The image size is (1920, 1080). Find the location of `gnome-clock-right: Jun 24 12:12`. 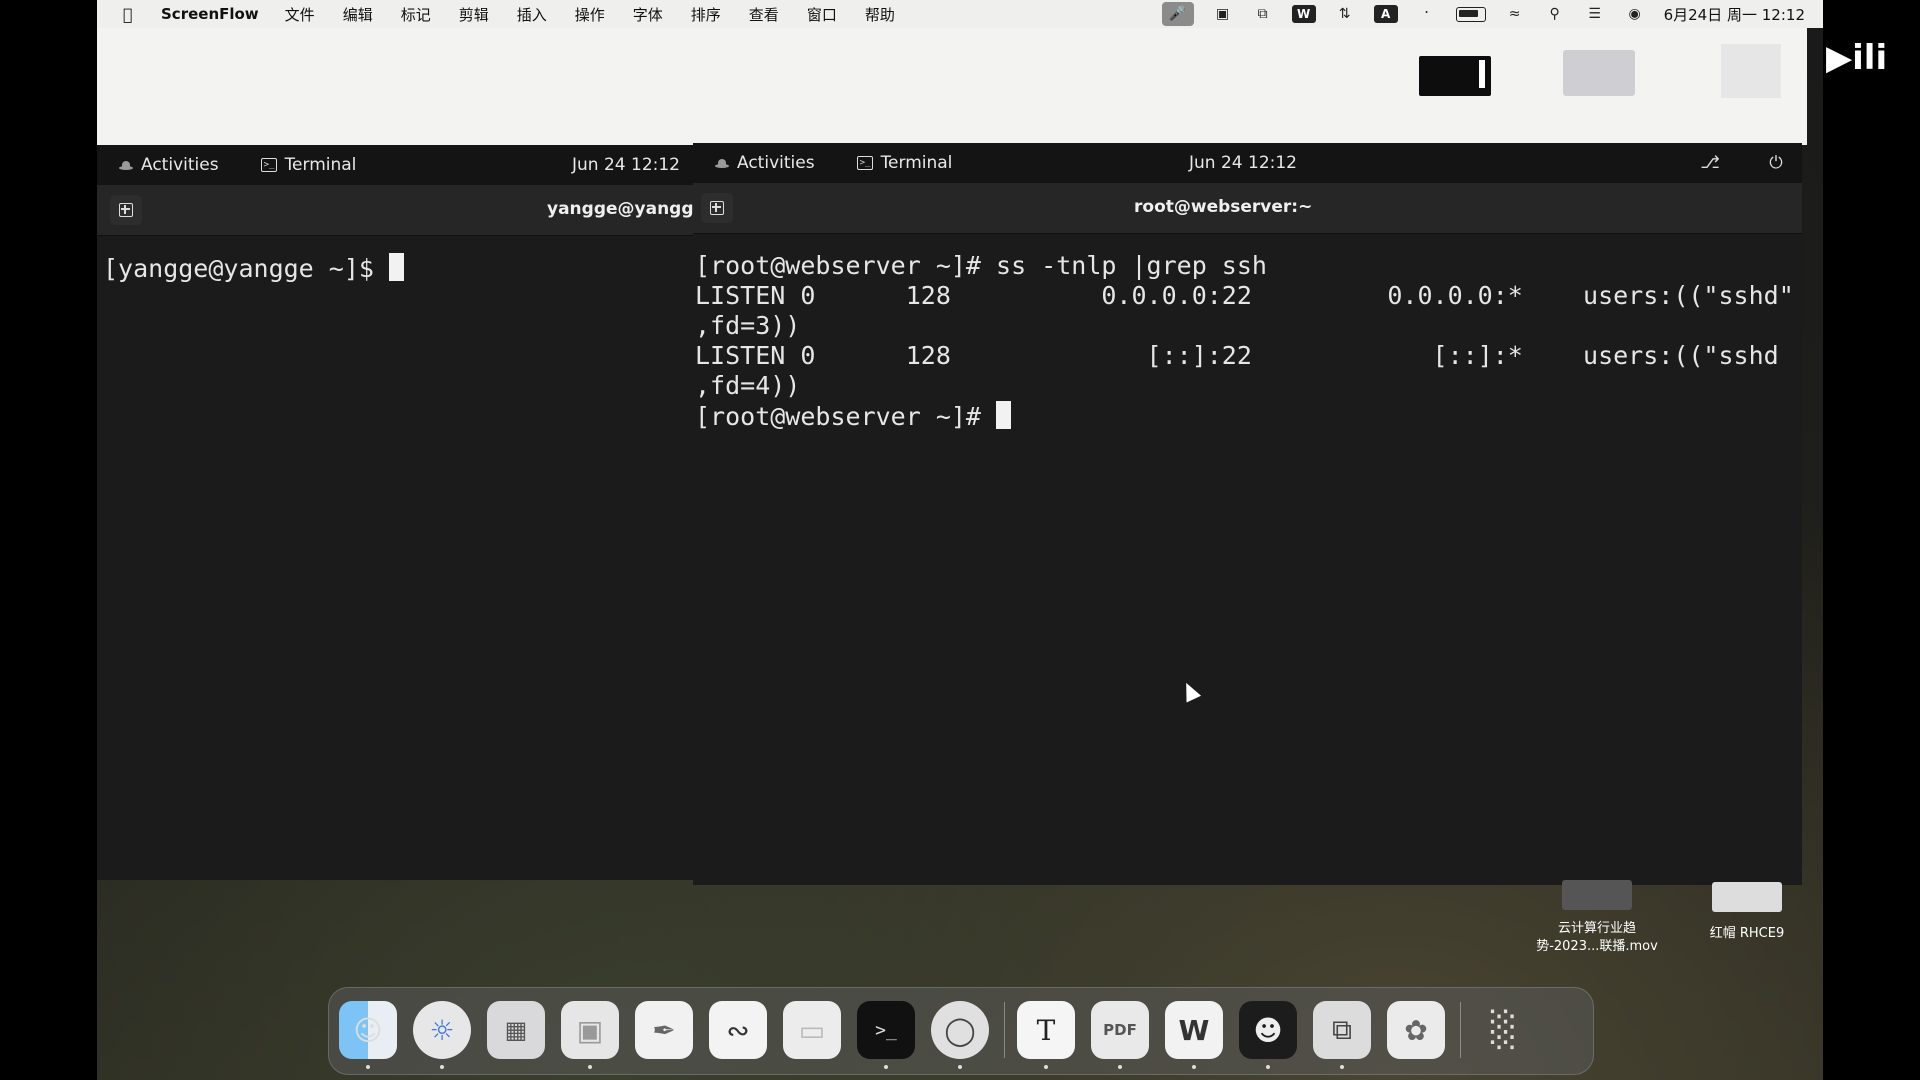

gnome-clock-right: Jun 24 12:12 is located at coordinates (1243, 163).